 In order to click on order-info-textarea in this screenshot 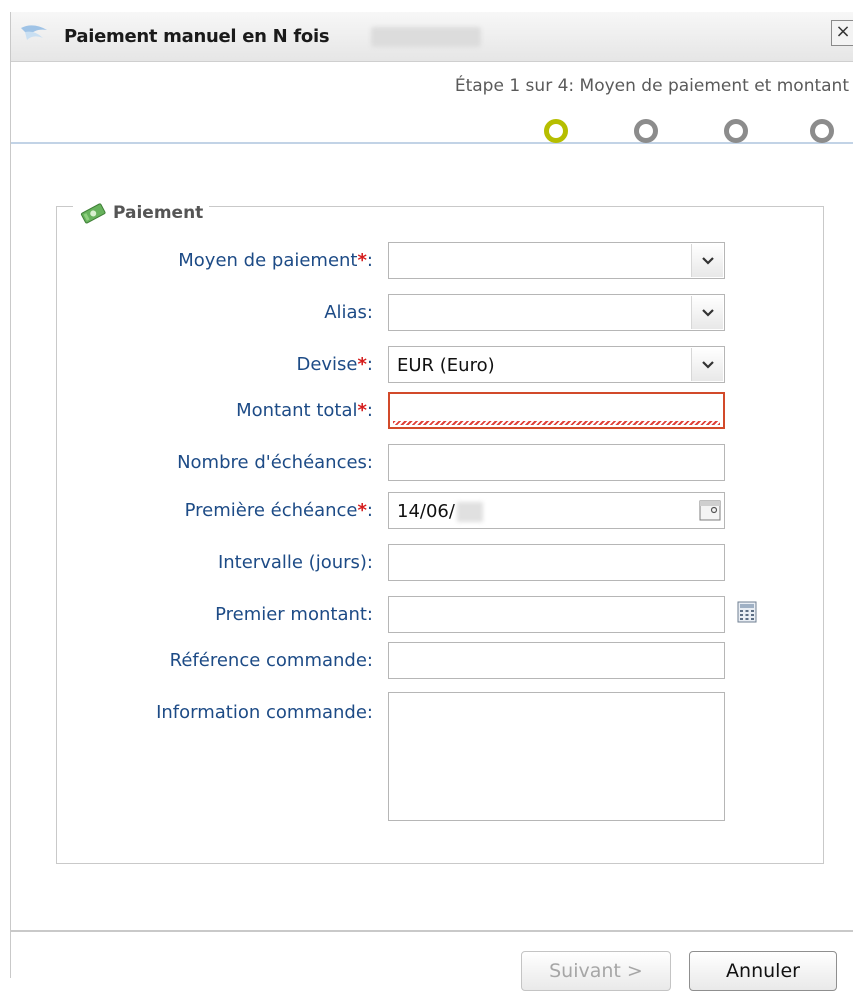, I will do `click(556, 756)`.